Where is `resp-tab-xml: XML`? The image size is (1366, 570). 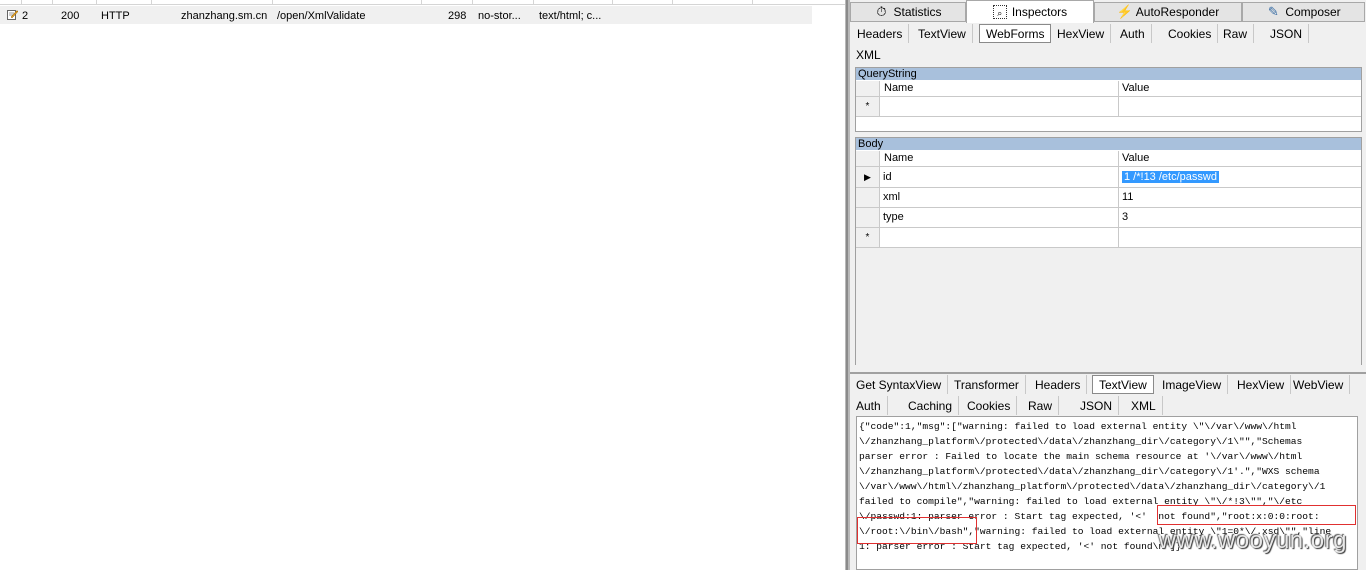
resp-tab-xml: XML is located at coordinates (1144, 405).